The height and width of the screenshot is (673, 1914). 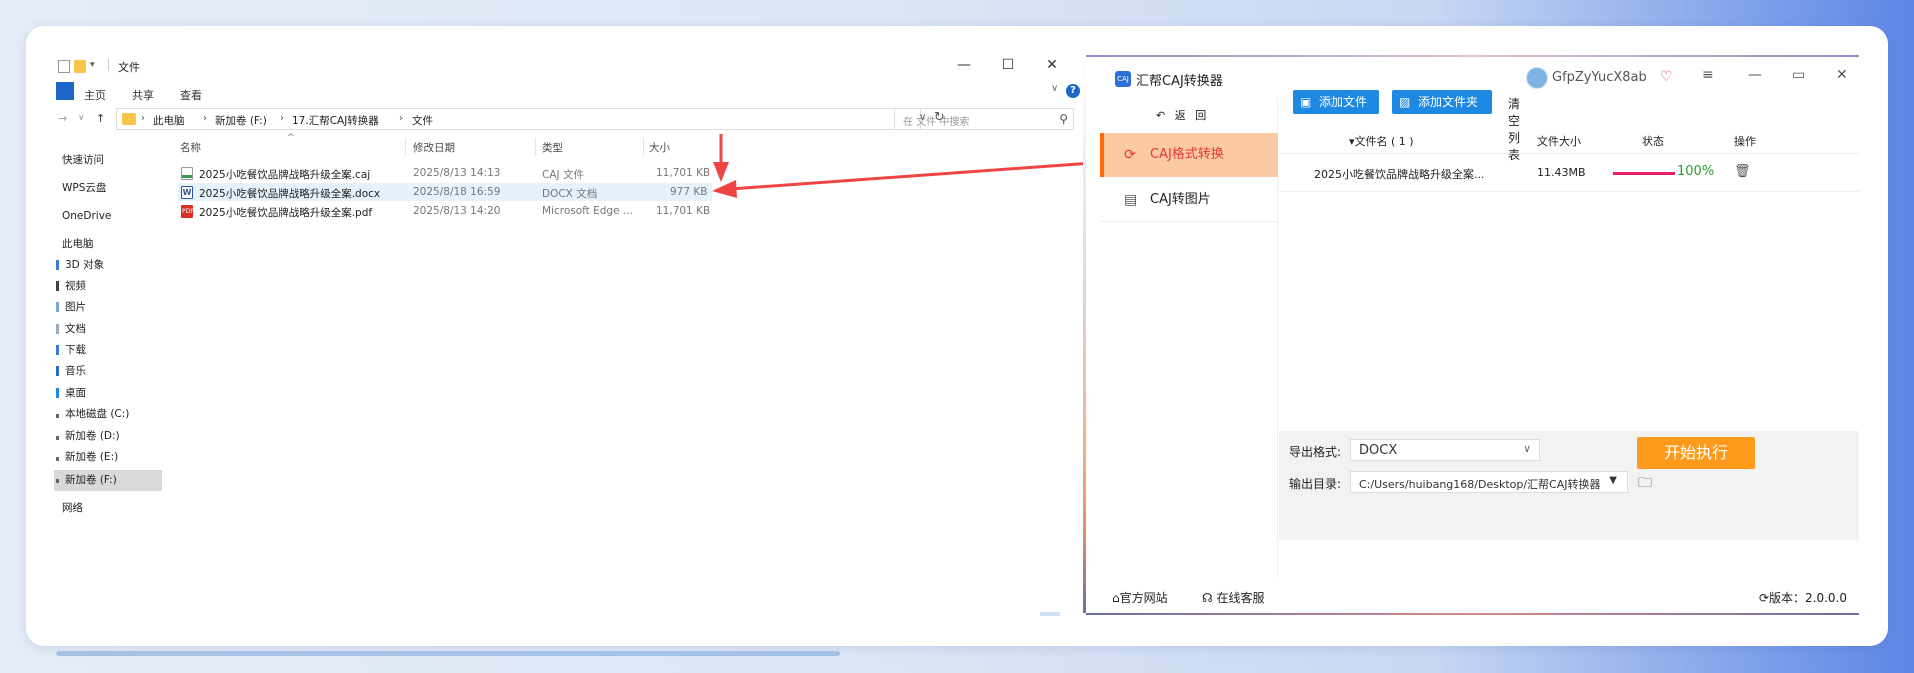 What do you see at coordinates (918, 175) in the screenshot?
I see `annotation-arrow-left` at bounding box center [918, 175].